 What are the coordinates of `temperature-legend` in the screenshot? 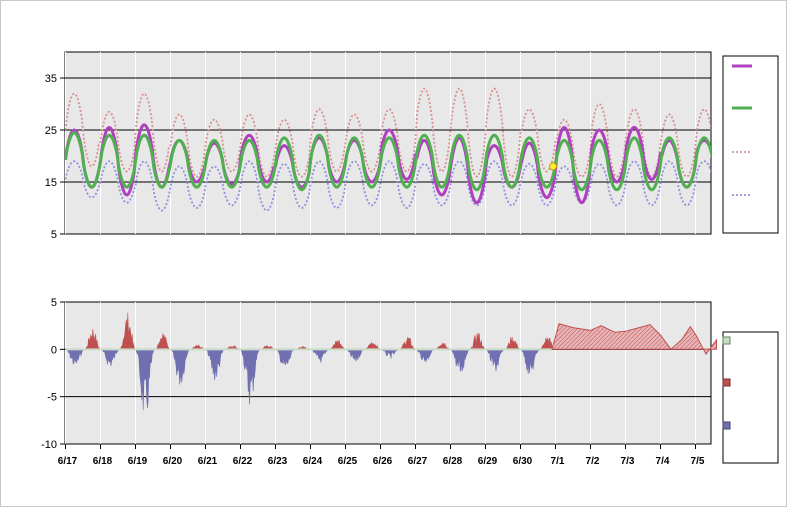 It's located at (750, 144).